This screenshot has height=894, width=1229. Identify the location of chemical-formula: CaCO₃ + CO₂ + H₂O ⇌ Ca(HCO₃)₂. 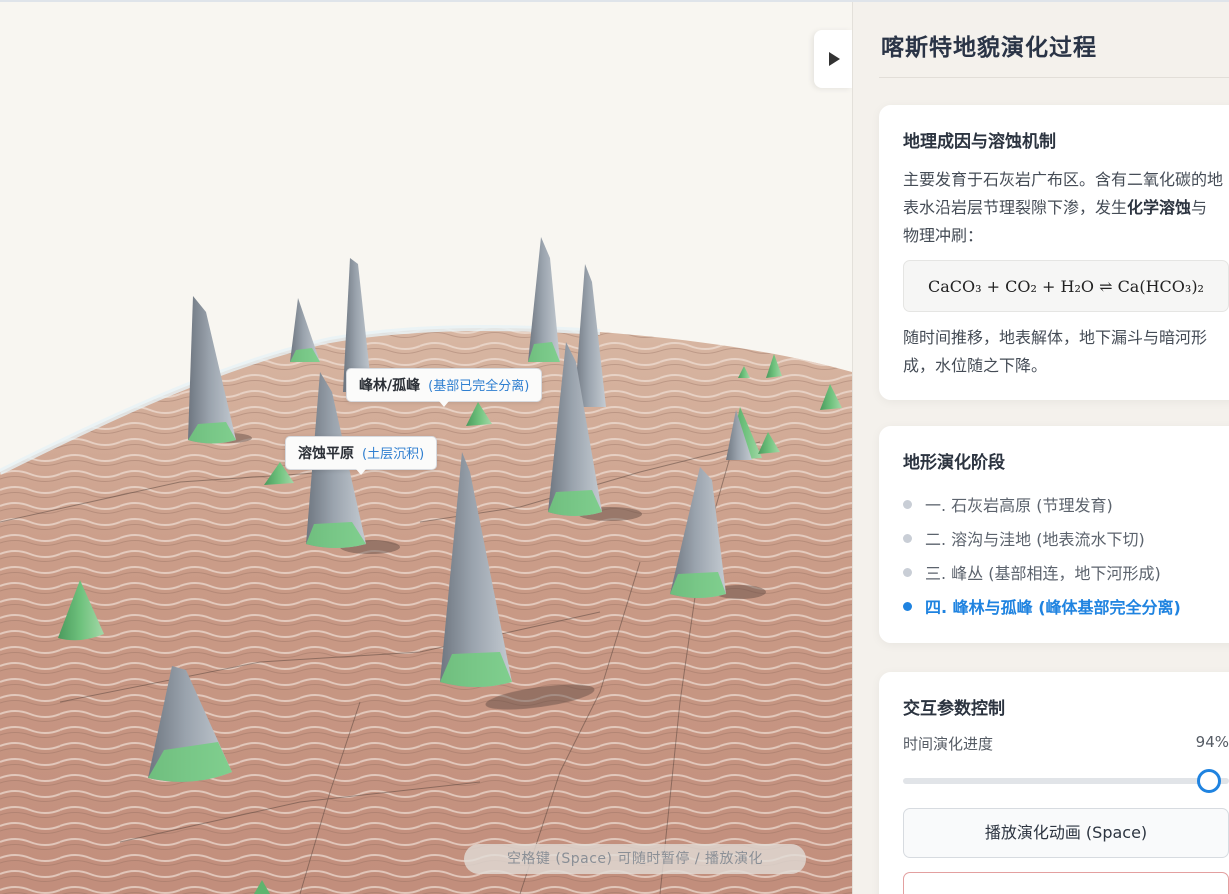
(1066, 286).